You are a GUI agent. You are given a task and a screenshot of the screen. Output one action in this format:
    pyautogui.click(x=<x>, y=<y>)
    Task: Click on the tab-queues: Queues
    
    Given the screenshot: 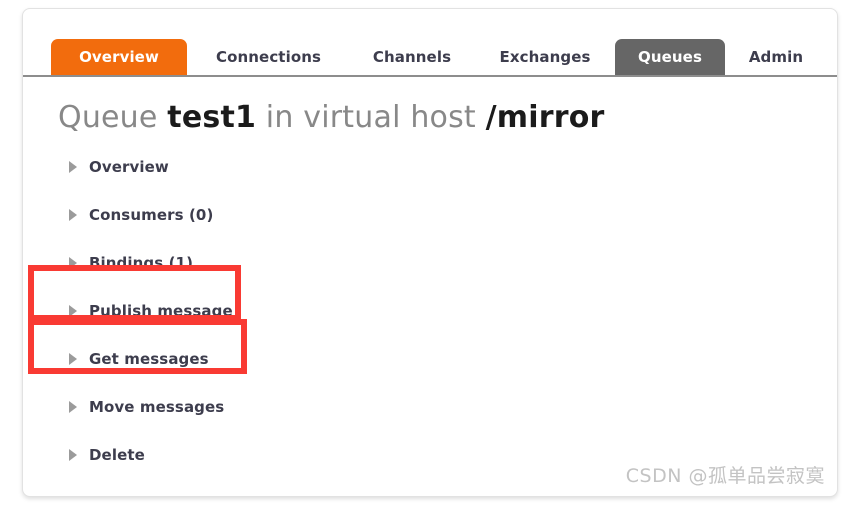 What is the action you would take?
    pyautogui.click(x=670, y=57)
    